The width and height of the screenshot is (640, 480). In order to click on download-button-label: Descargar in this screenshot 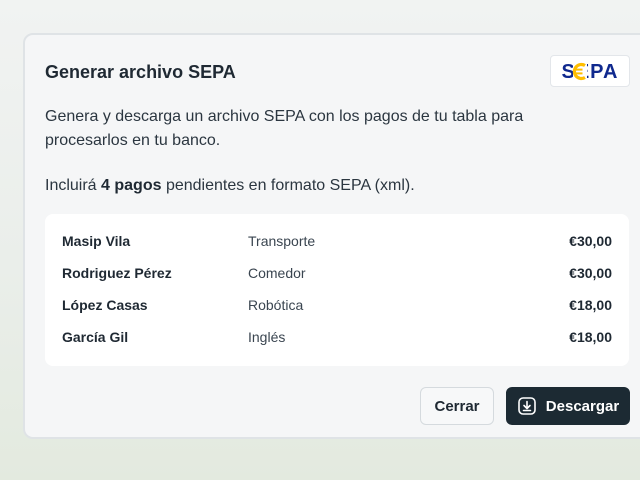, I will do `click(582, 406)`.